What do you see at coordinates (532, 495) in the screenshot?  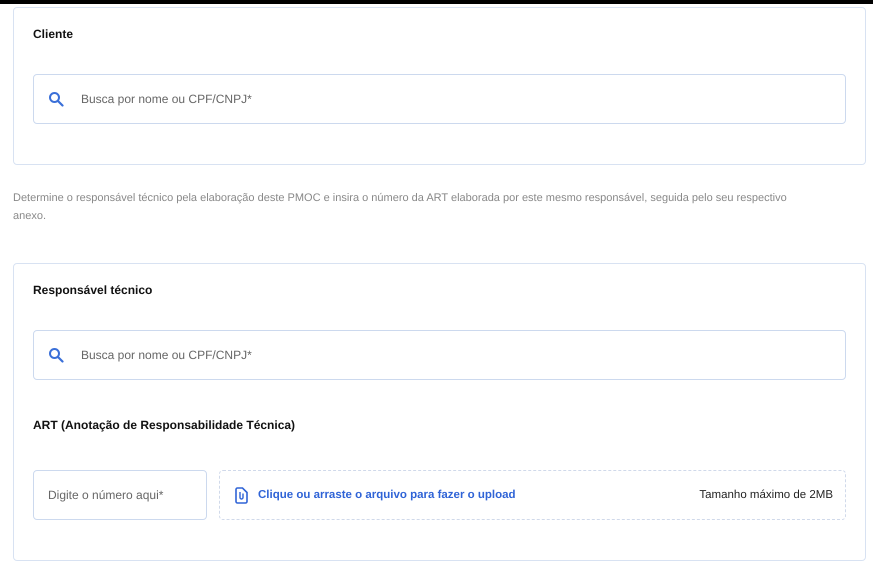 I see `upload-dropzone: Clique ou arraste o arquivo para fazer o upload Tamanho máximo de 2MB` at bounding box center [532, 495].